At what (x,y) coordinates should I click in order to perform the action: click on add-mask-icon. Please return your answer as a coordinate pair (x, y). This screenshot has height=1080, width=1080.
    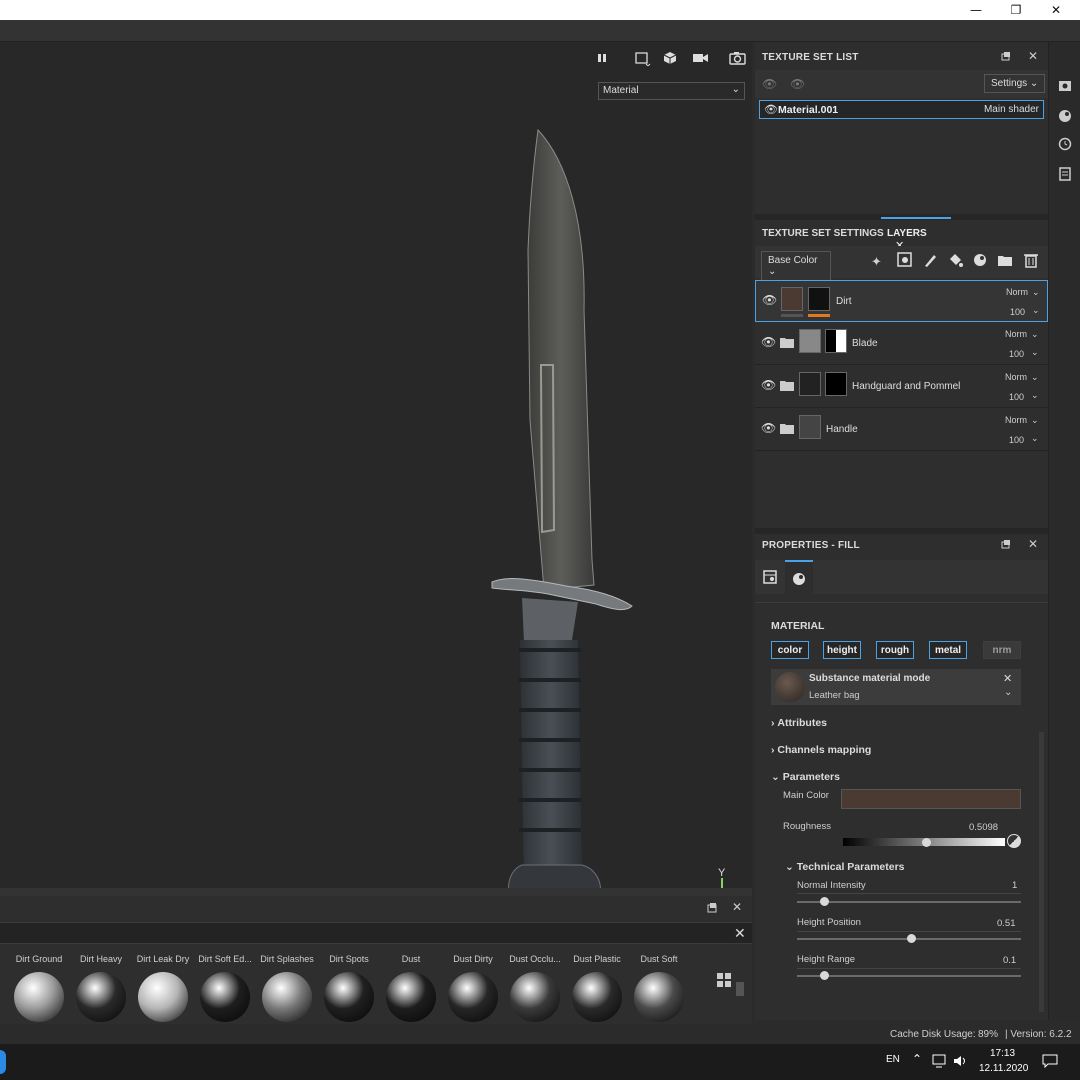
    Looking at the image, I should click on (905, 261).